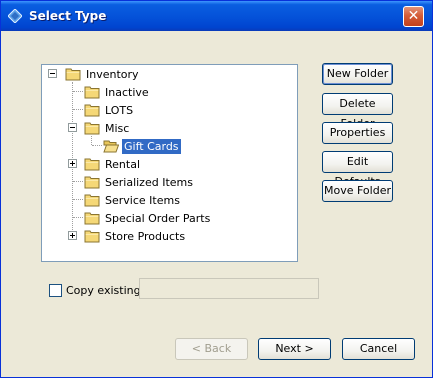  What do you see at coordinates (52, 73) in the screenshot?
I see `collapse-inventory-toggle` at bounding box center [52, 73].